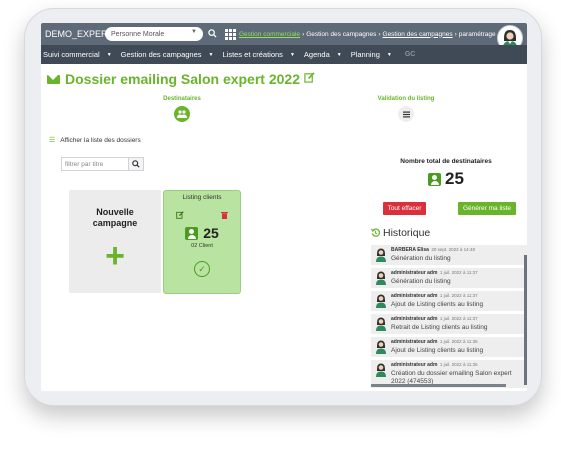 The width and height of the screenshot is (561, 450). I want to click on filter-search-button, so click(136, 164).